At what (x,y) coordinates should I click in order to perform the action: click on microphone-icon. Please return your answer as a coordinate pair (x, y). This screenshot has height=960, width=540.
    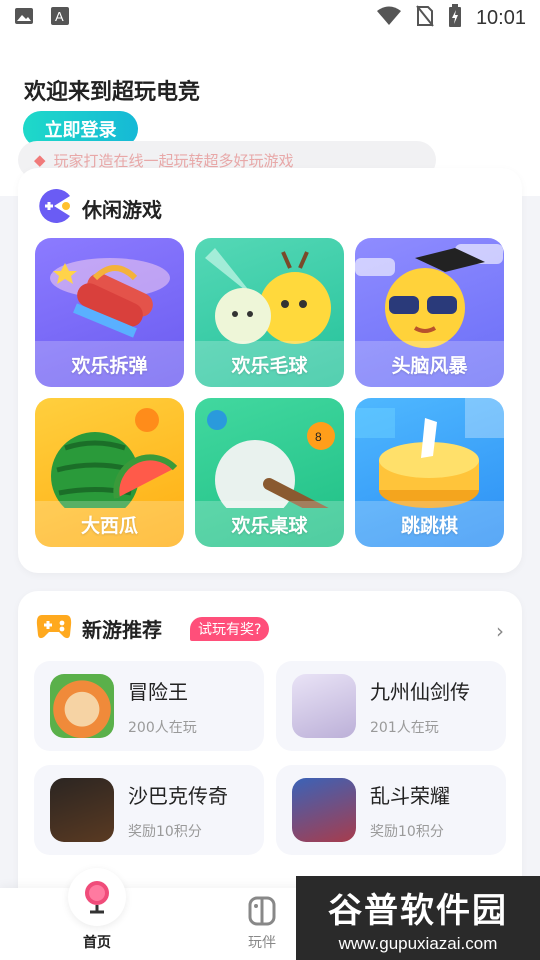
    Looking at the image, I should click on (97, 897).